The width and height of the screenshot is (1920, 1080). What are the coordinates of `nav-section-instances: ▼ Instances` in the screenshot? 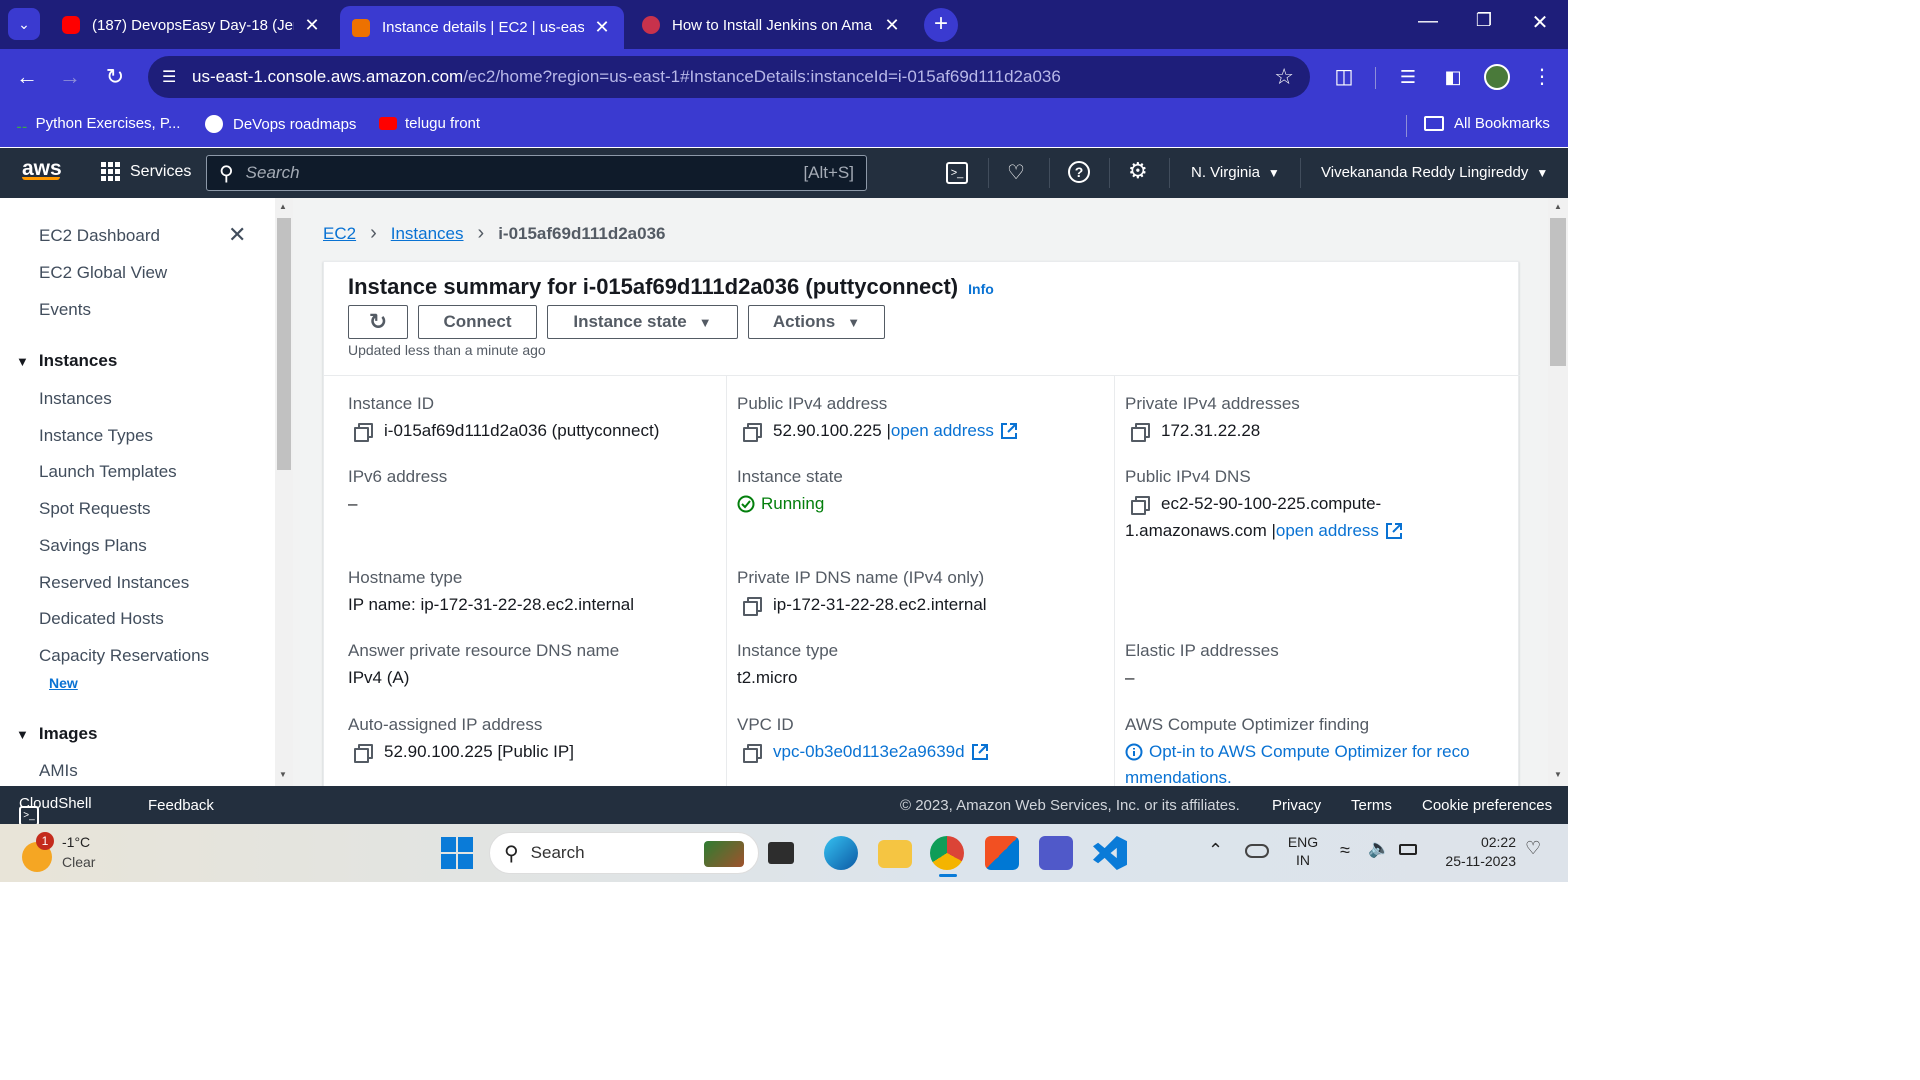 It's located at (66, 361).